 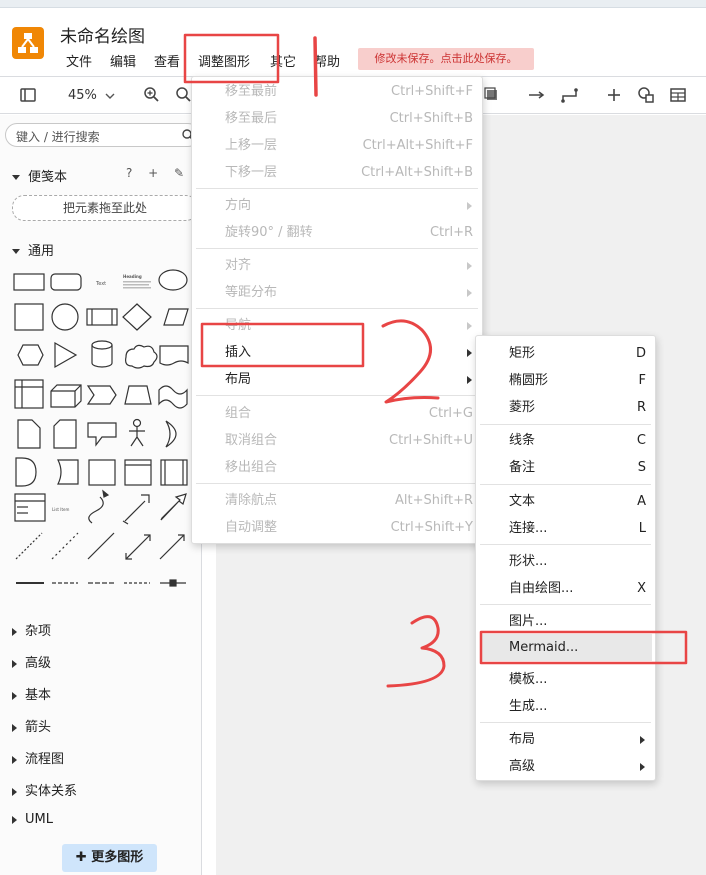 I want to click on shapes-icon, so click(x=646, y=95).